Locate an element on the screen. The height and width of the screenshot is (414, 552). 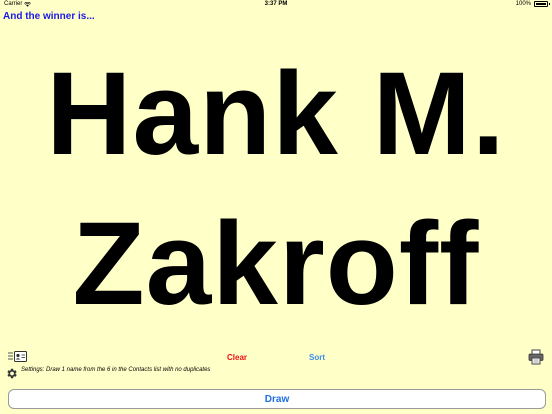
settings-button is located at coordinates (11, 373).